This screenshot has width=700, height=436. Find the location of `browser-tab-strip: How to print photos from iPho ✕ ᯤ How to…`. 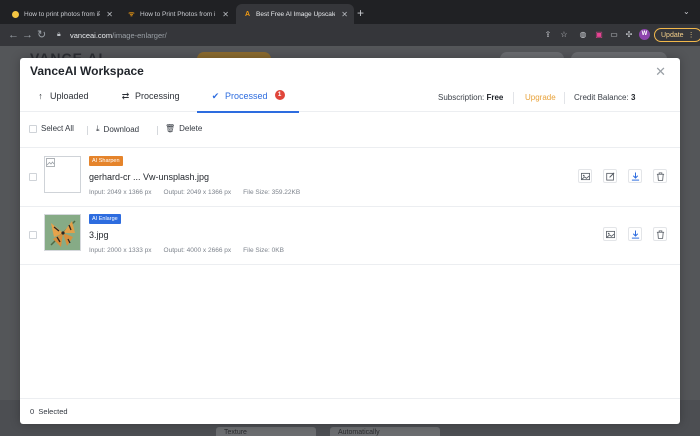

browser-tab-strip: How to print photos from iPho ✕ ᯤ How to… is located at coordinates (350, 12).